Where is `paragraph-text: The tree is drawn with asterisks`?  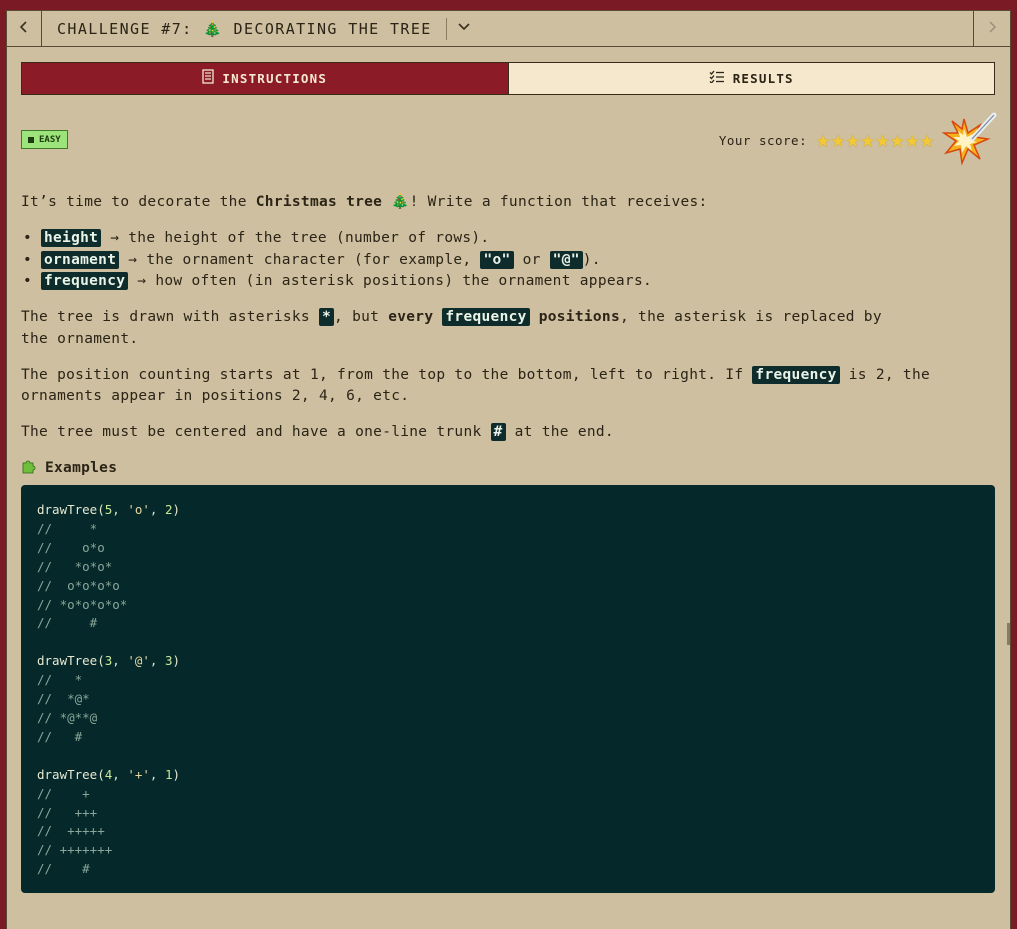
paragraph-text: The tree is drawn with asterisks is located at coordinates (170, 317).